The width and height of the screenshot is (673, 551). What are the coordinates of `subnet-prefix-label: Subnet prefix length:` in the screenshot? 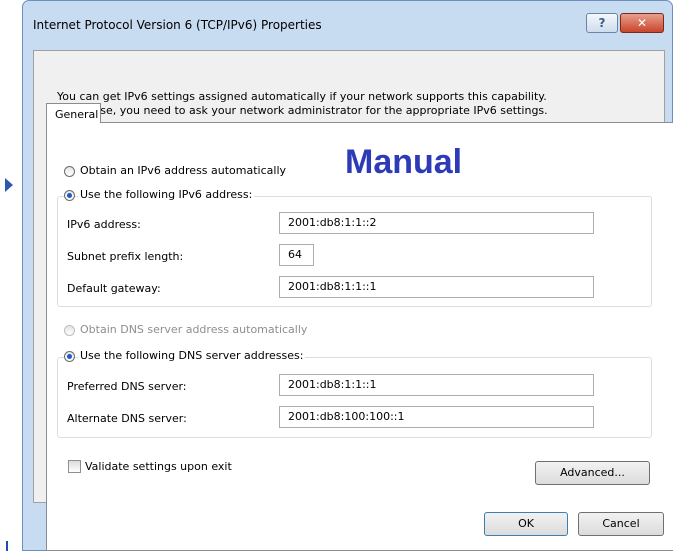 It's located at (125, 256).